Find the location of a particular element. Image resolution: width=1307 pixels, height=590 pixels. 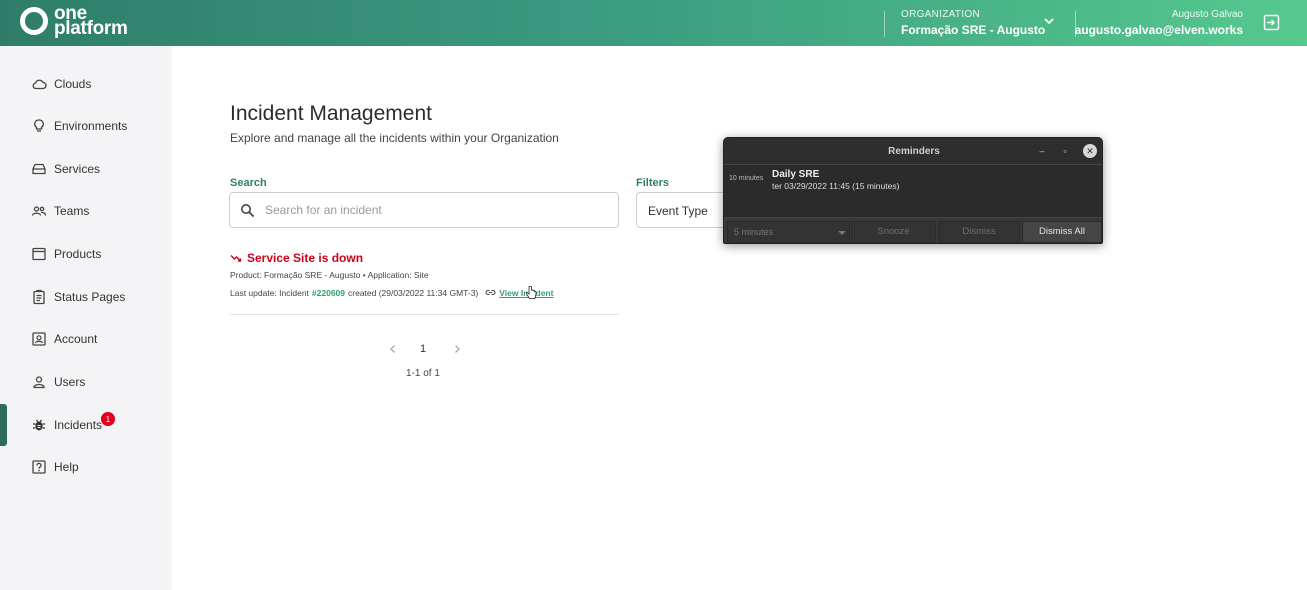

hand-cursor-icon is located at coordinates (531, 292).